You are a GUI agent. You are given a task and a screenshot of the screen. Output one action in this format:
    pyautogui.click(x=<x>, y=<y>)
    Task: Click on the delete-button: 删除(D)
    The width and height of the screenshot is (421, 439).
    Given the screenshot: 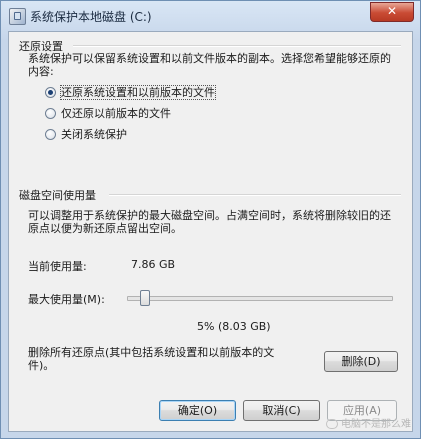 What is the action you would take?
    pyautogui.click(x=361, y=361)
    